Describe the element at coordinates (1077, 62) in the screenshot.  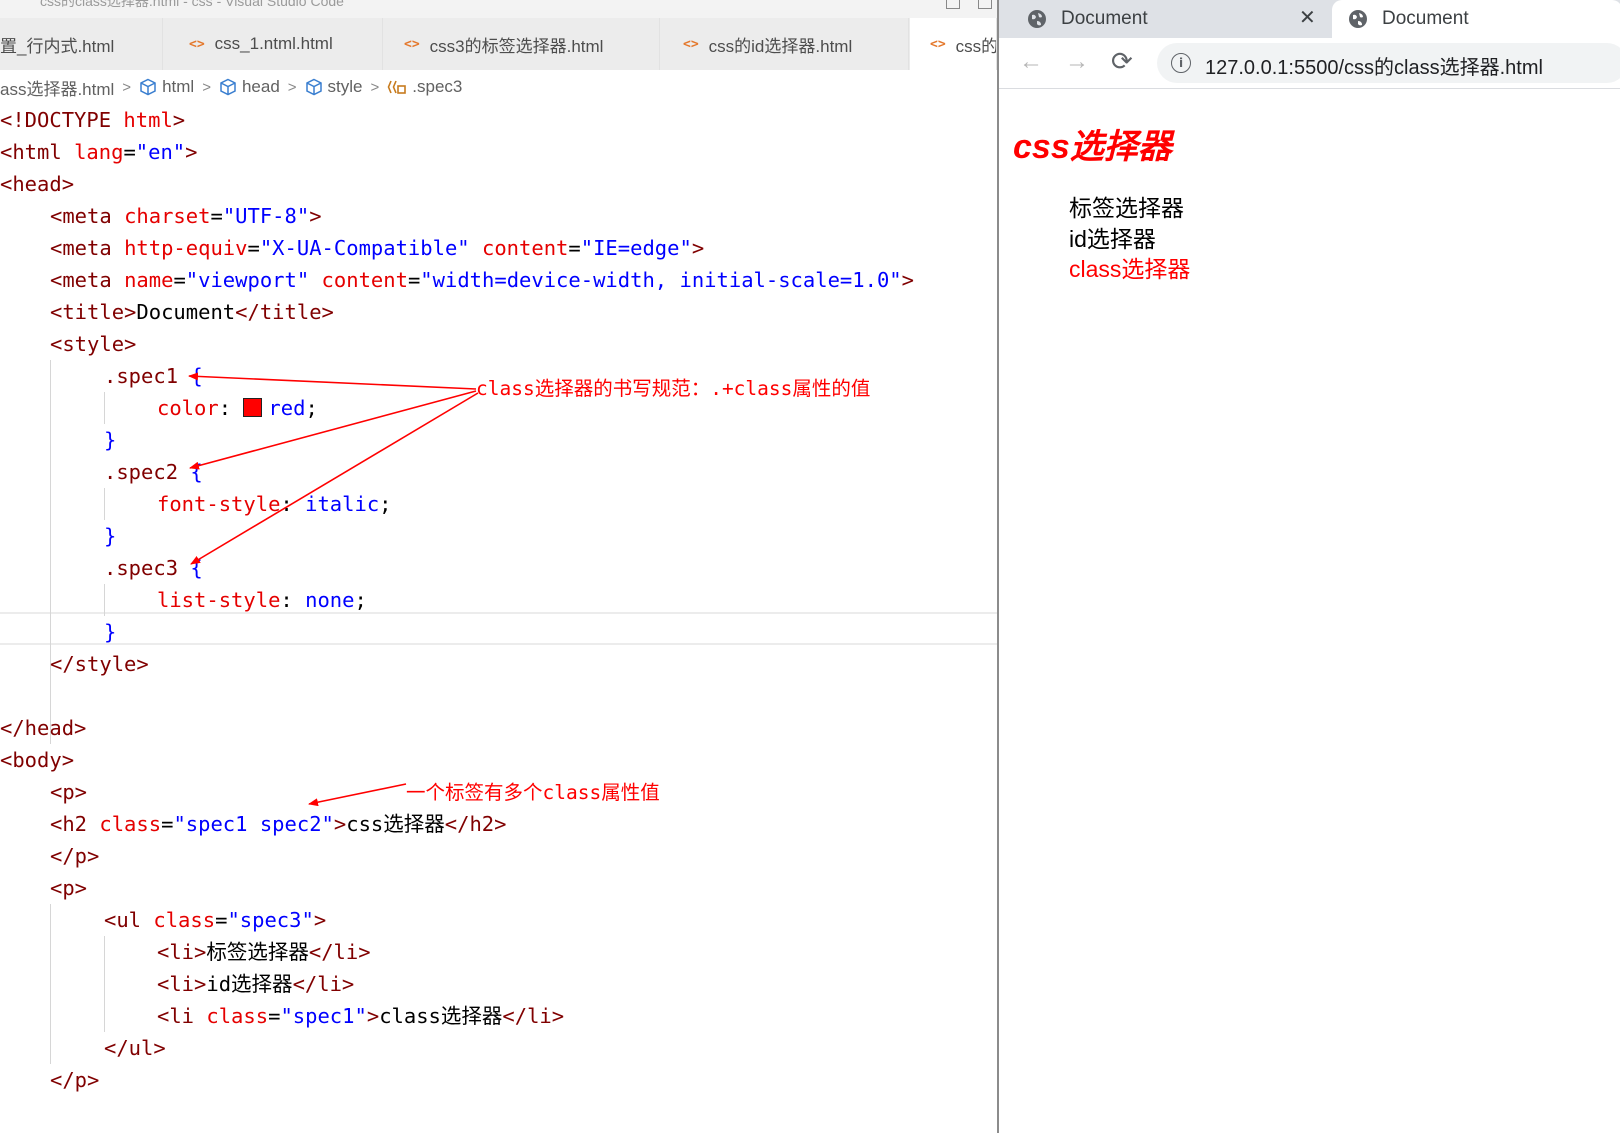
I see `forward-arrow-icon: →` at that location.